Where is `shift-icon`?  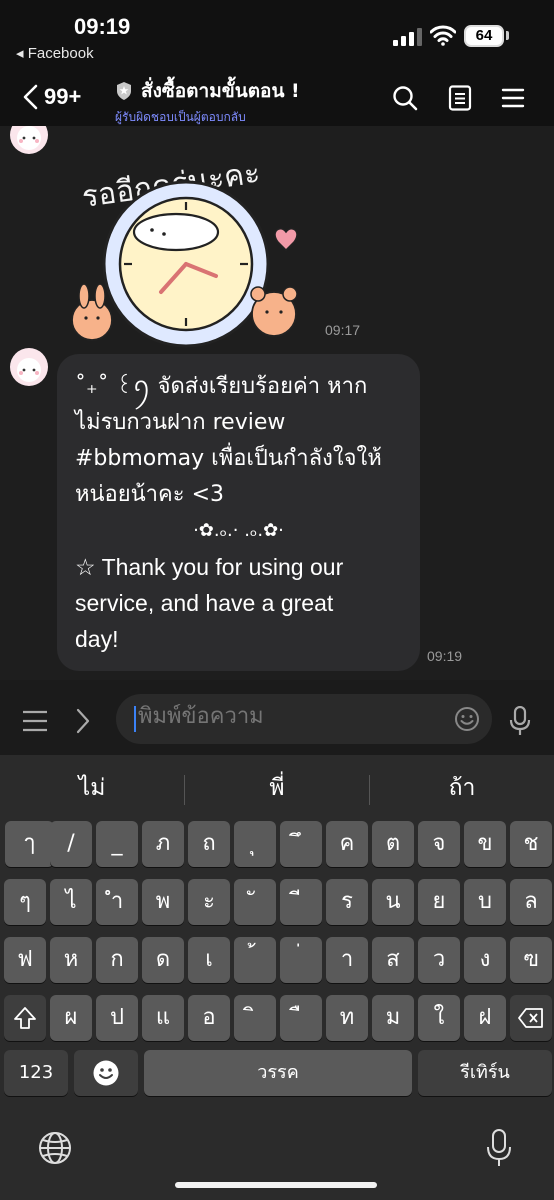
shift-icon is located at coordinates (25, 1018).